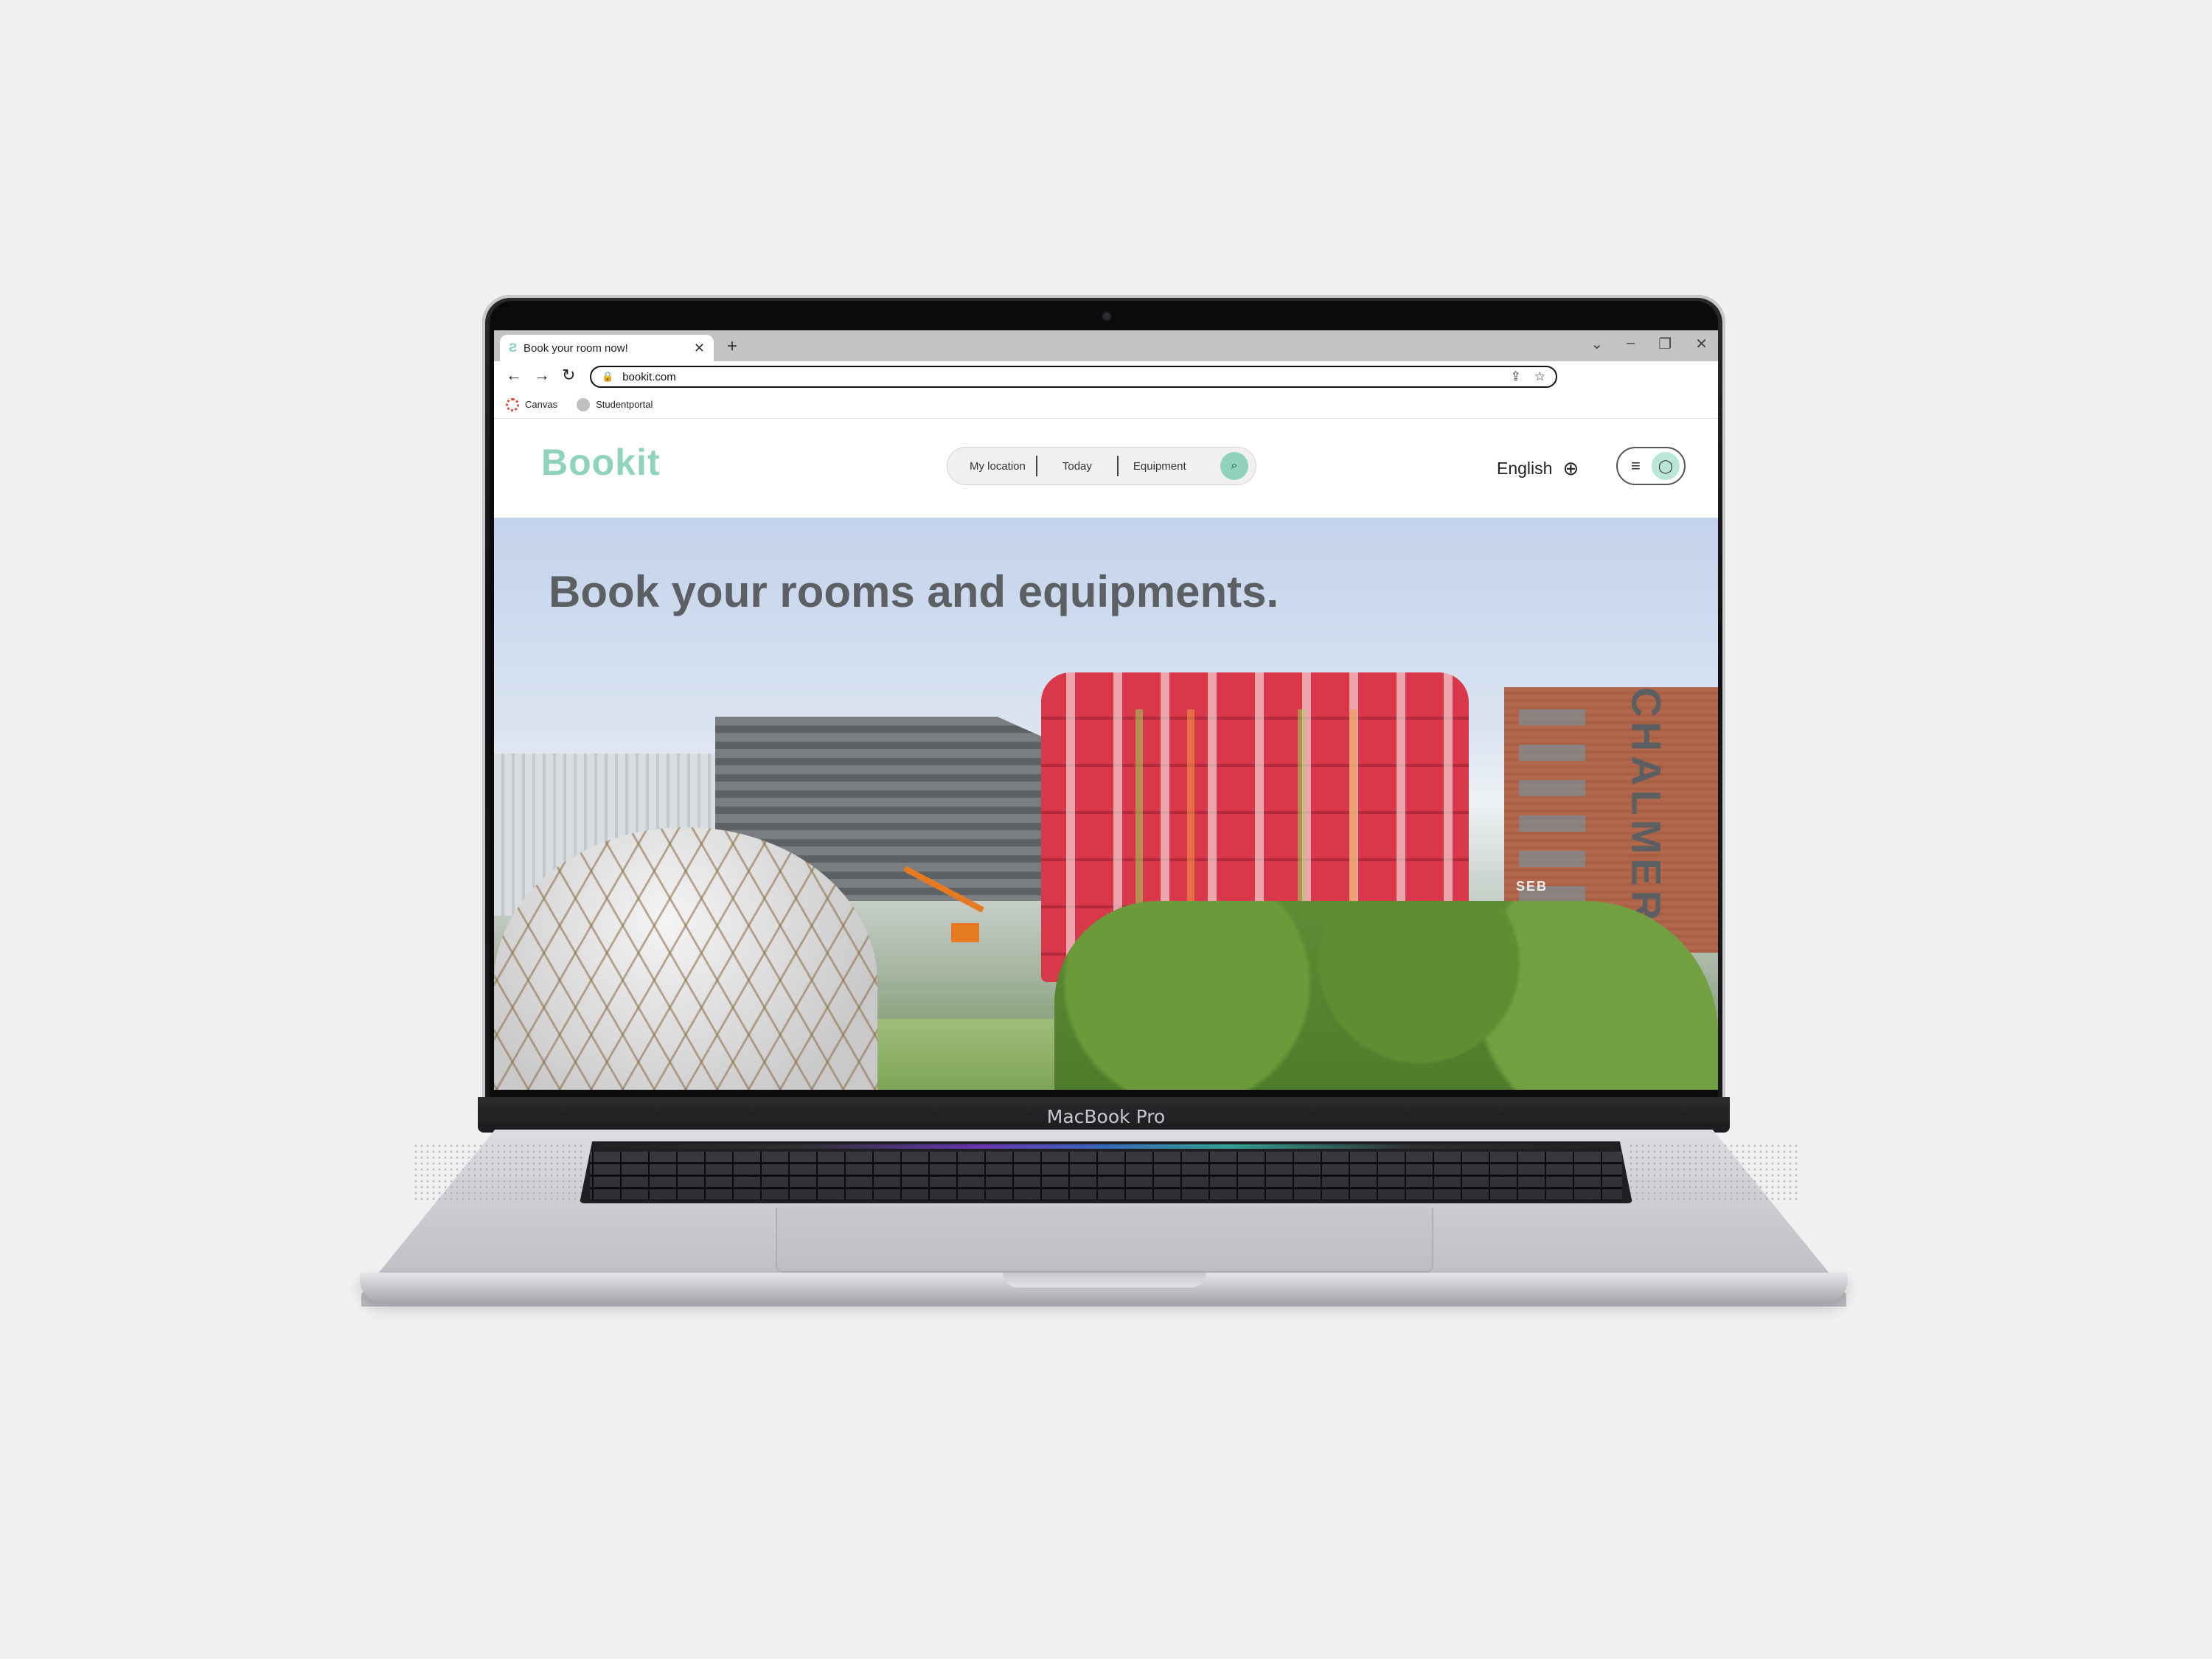 The height and width of the screenshot is (1659, 2212). Describe the element at coordinates (1386, 995) in the screenshot. I see `trees` at that location.